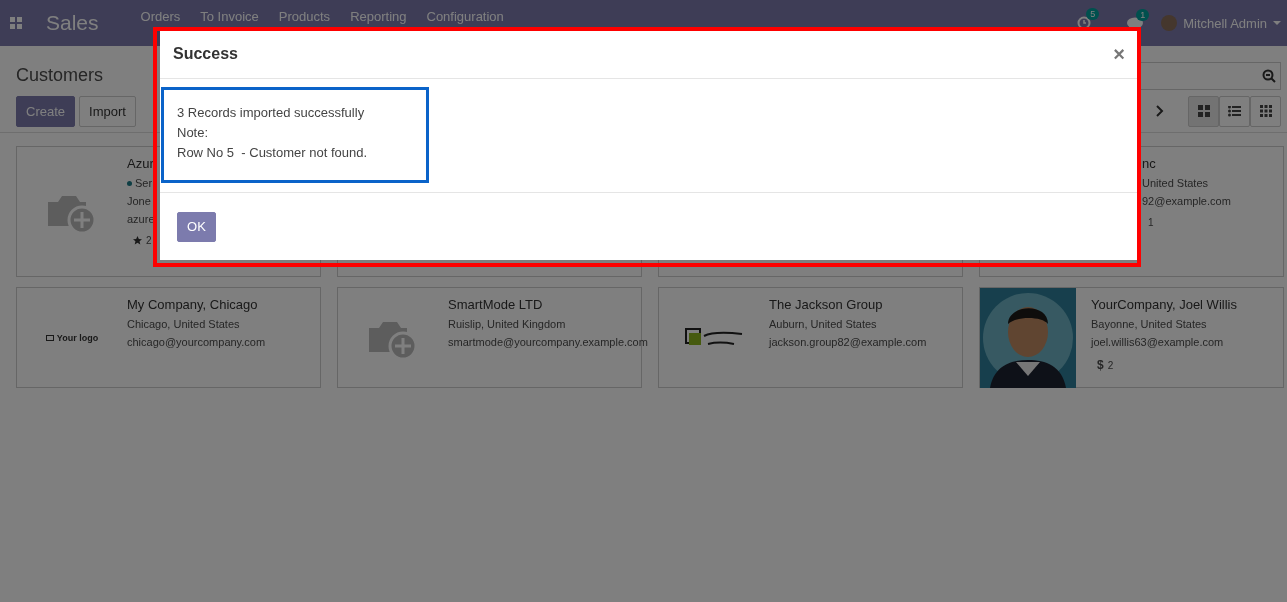  I want to click on message-text: Row No 5 - Customer not found., so click(273, 153).